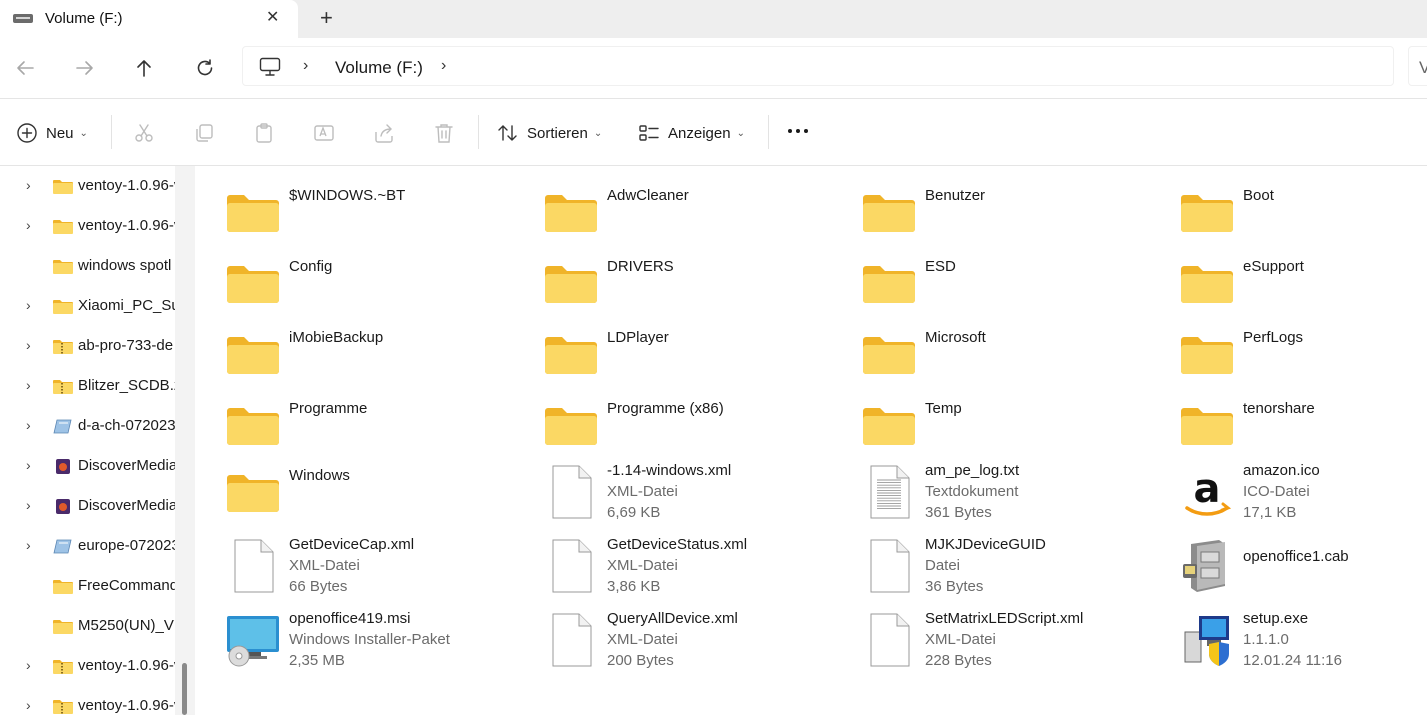  What do you see at coordinates (1270, 512) in the screenshot?
I see `item-size: 17,1 KB` at bounding box center [1270, 512].